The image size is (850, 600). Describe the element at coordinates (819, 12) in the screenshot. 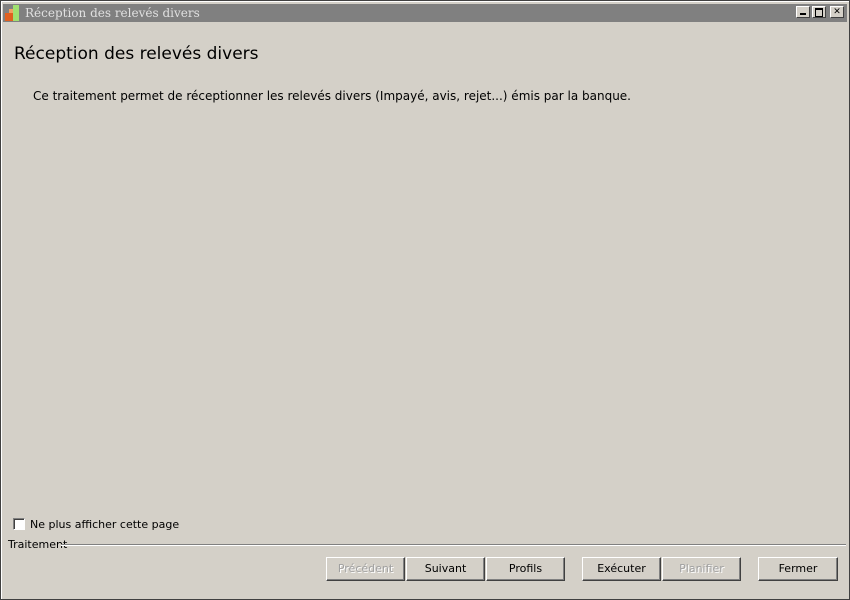

I see `maximize-button` at that location.